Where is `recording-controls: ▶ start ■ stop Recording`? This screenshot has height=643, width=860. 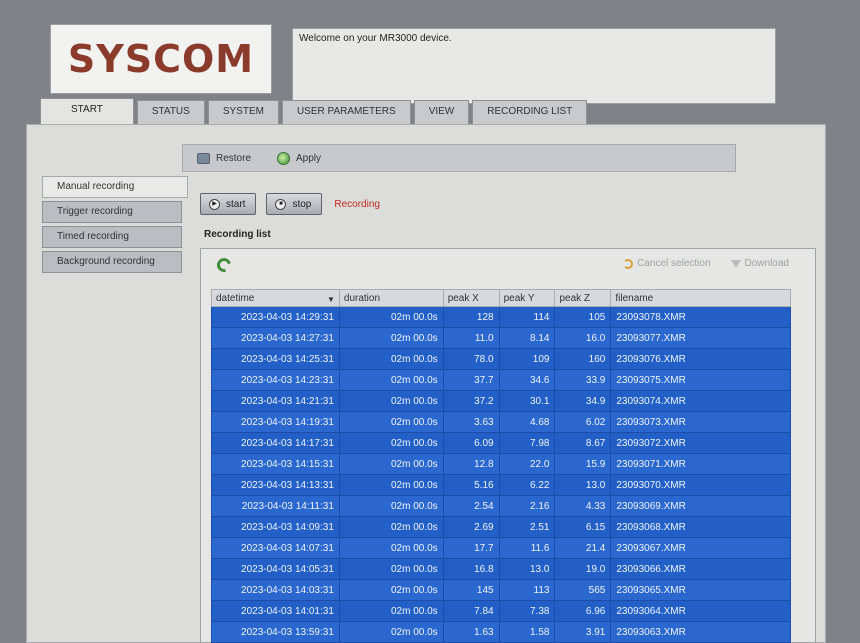
recording-controls: ▶ start ■ stop Recording is located at coordinates (290, 204).